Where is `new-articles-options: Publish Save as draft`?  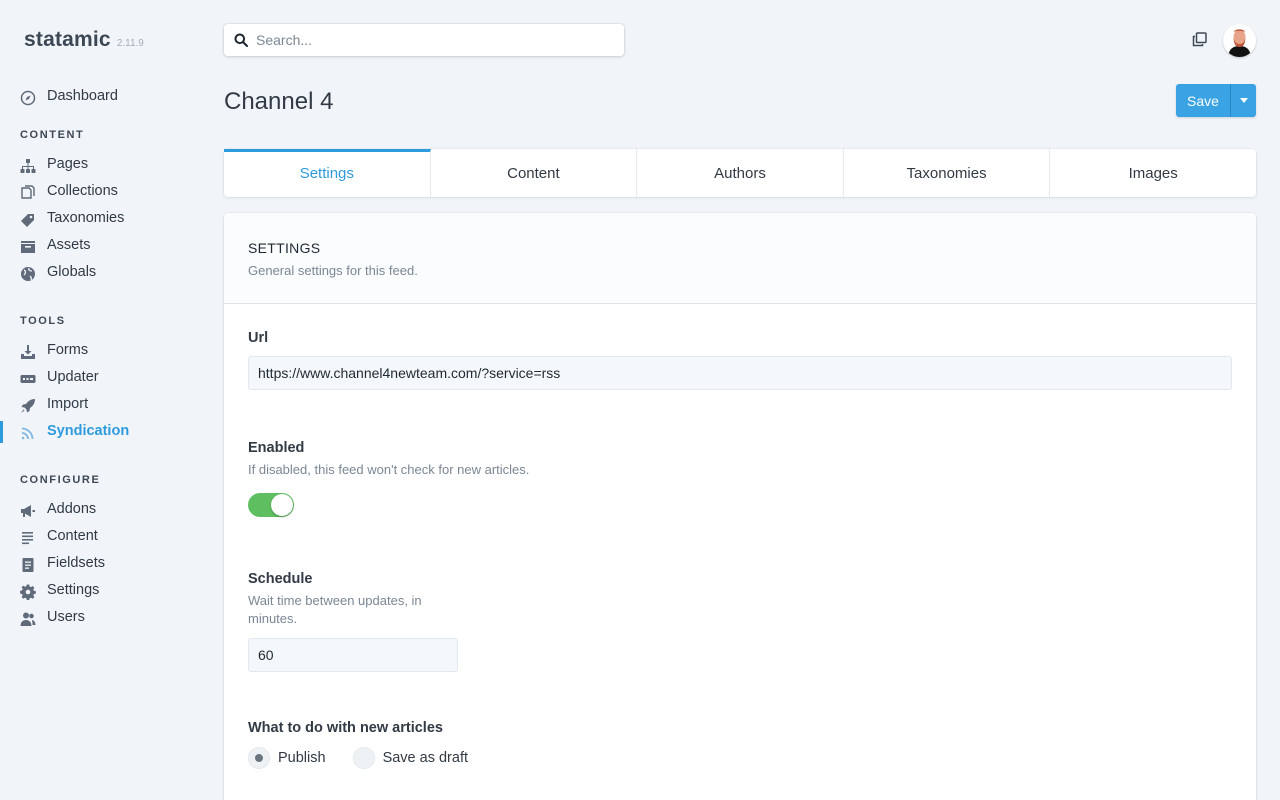 new-articles-options: Publish Save as draft is located at coordinates (358, 758).